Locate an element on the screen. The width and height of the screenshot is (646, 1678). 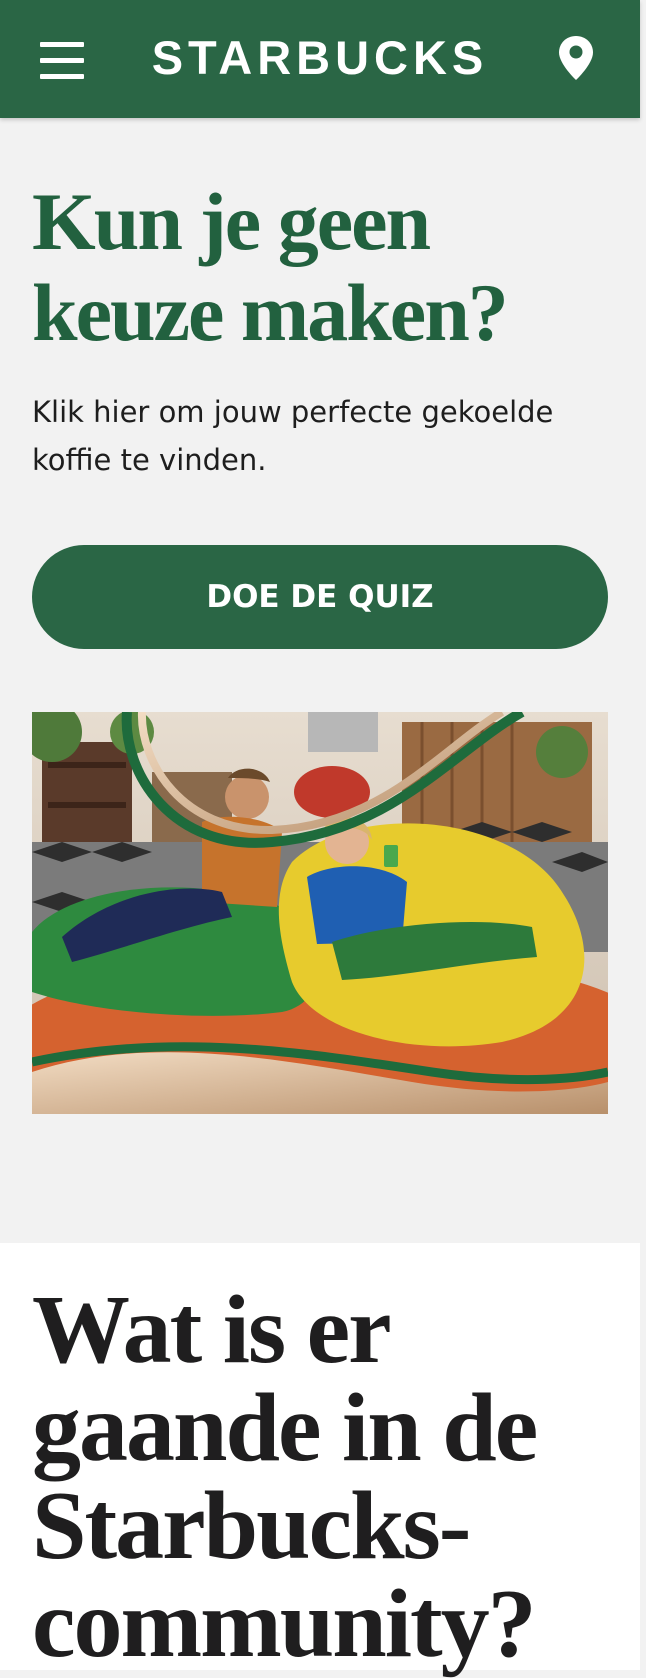
starbucks-logo-wordmark: STARBUCKS is located at coordinates (320, 58).